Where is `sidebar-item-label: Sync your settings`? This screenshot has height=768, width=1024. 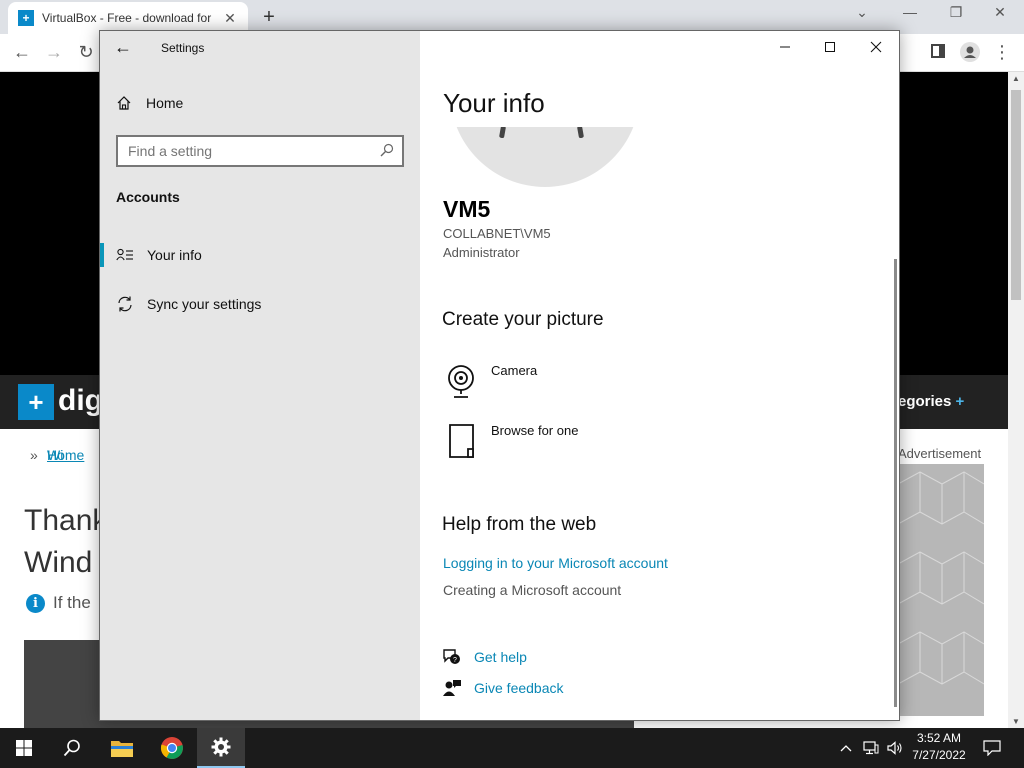 sidebar-item-label: Sync your settings is located at coordinates (204, 304).